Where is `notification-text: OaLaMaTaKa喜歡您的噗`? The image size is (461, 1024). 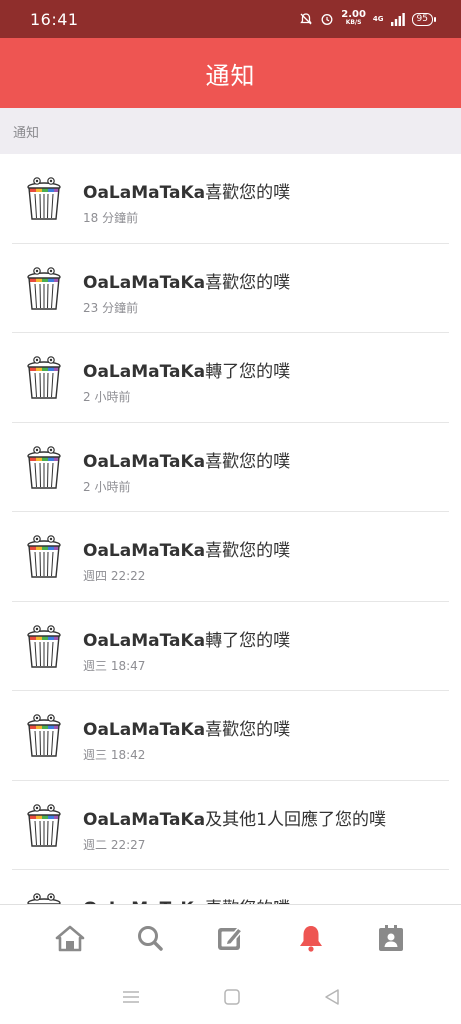 notification-text: OaLaMaTaKa喜歡您的噗 is located at coordinates (186, 899).